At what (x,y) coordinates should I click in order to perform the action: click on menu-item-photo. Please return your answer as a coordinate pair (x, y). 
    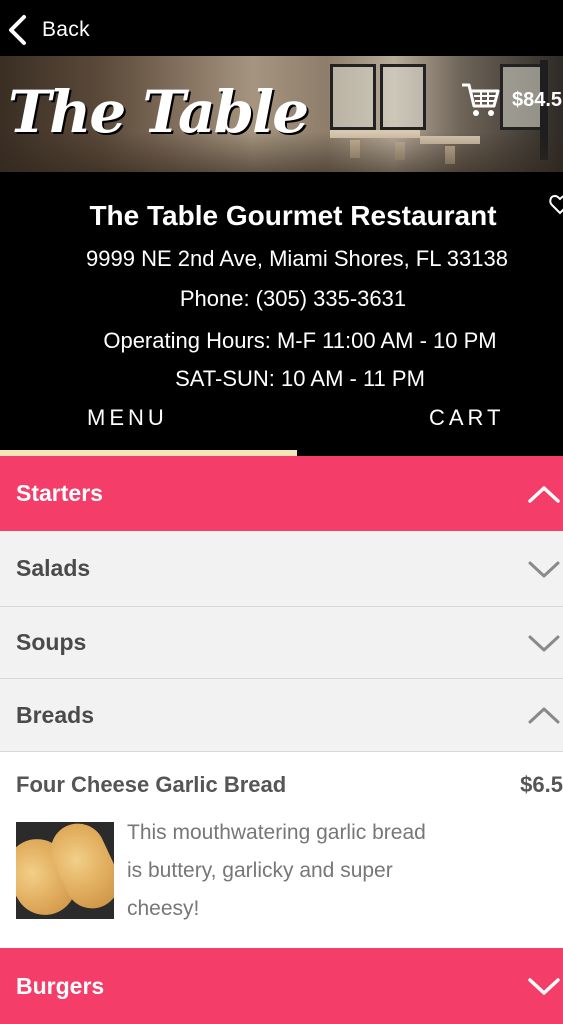
    Looking at the image, I should click on (65, 870).